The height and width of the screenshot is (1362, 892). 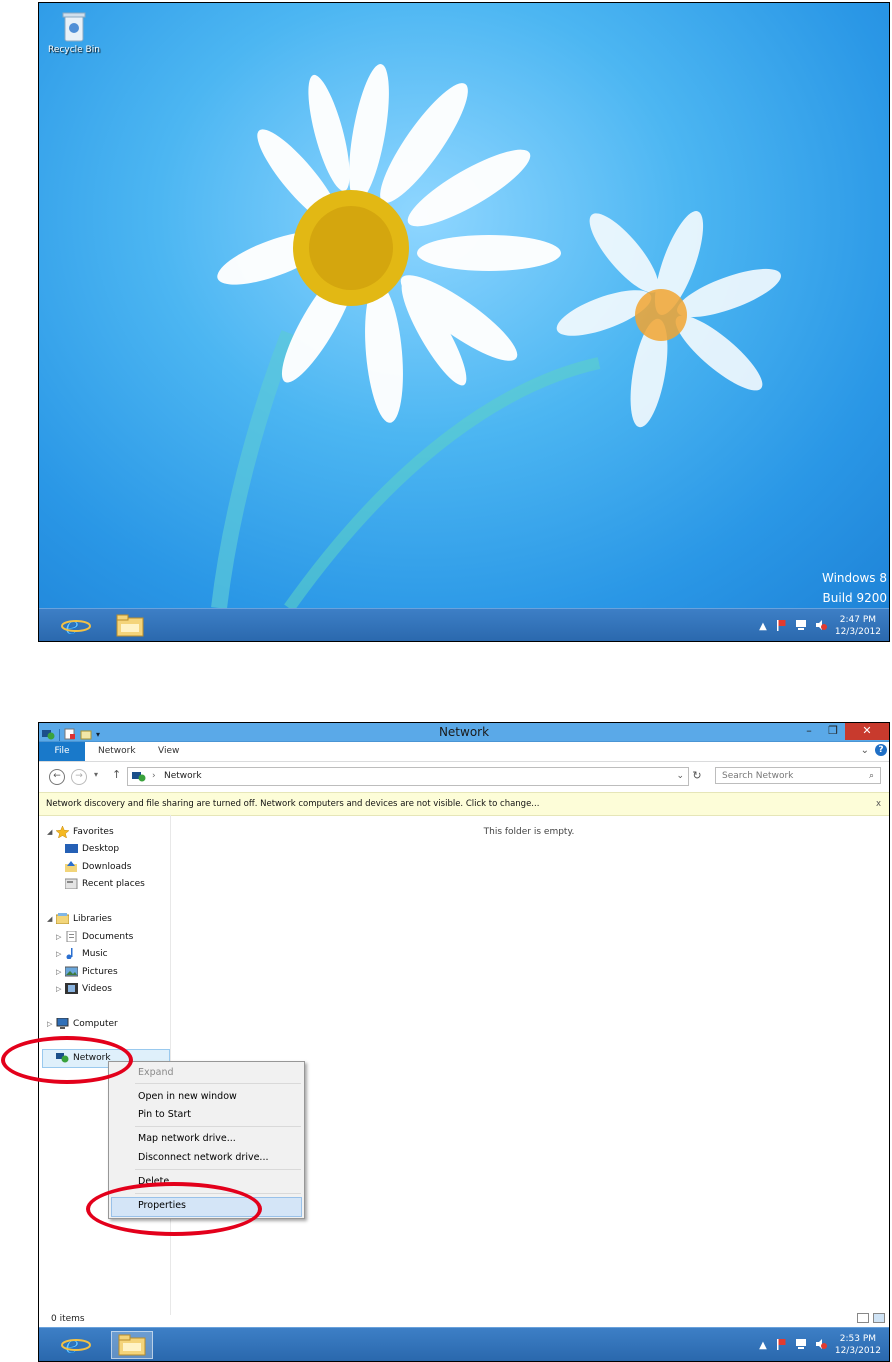 I want to click on menu-item-open-new-window: Open in new window, so click(x=187, y=1097).